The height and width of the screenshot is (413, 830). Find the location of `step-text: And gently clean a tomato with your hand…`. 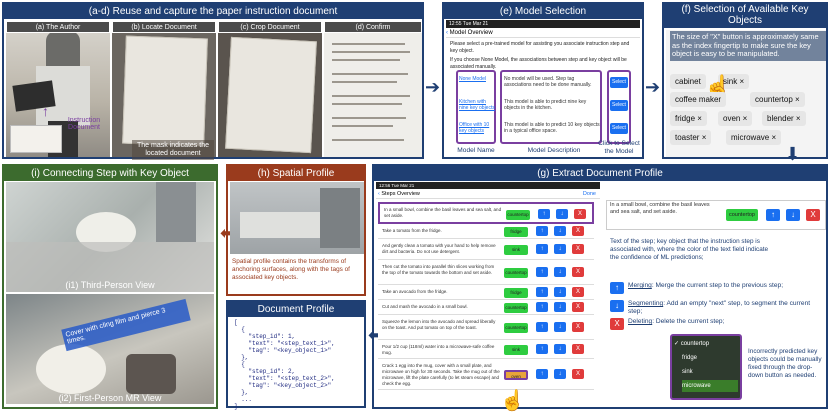

step-text: And gently clean a tomato with your hand… is located at coordinates (441, 249).